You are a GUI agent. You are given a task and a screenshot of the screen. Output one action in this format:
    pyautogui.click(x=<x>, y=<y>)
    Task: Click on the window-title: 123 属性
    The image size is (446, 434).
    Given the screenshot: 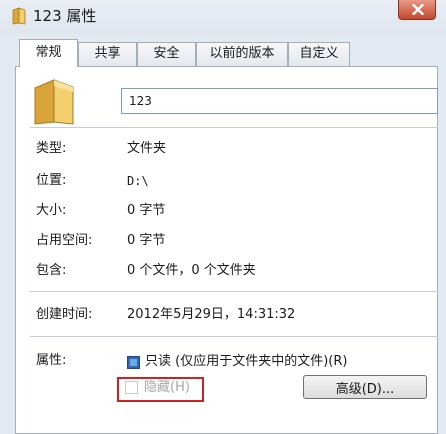 What is the action you would take?
    pyautogui.click(x=65, y=16)
    